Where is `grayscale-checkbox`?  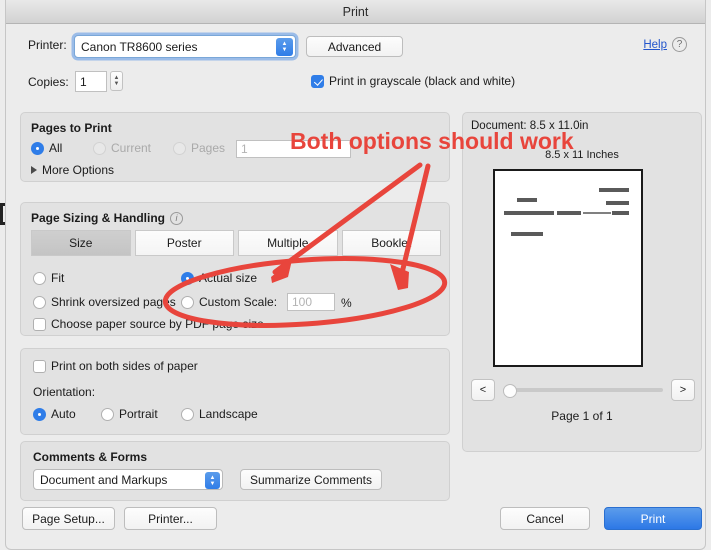
grayscale-checkbox is located at coordinates (317, 81).